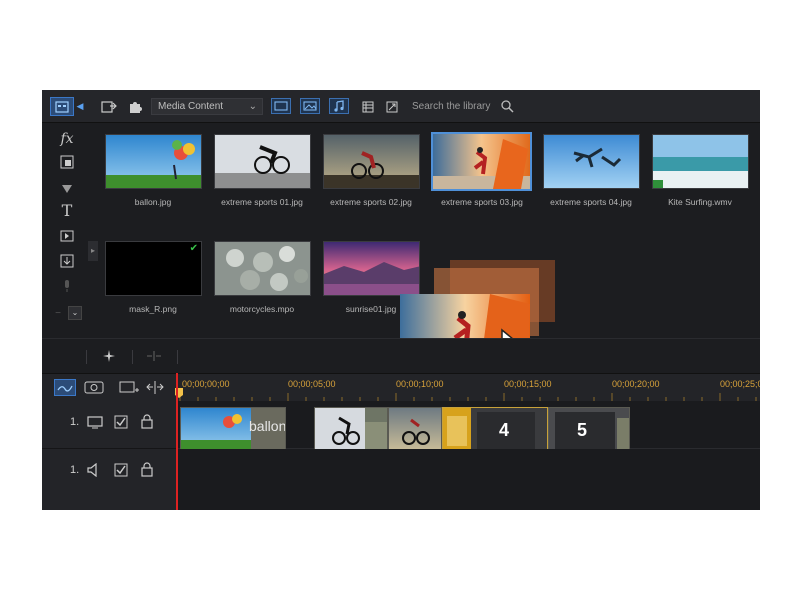  I want to click on filter-audio-button, so click(339, 106).